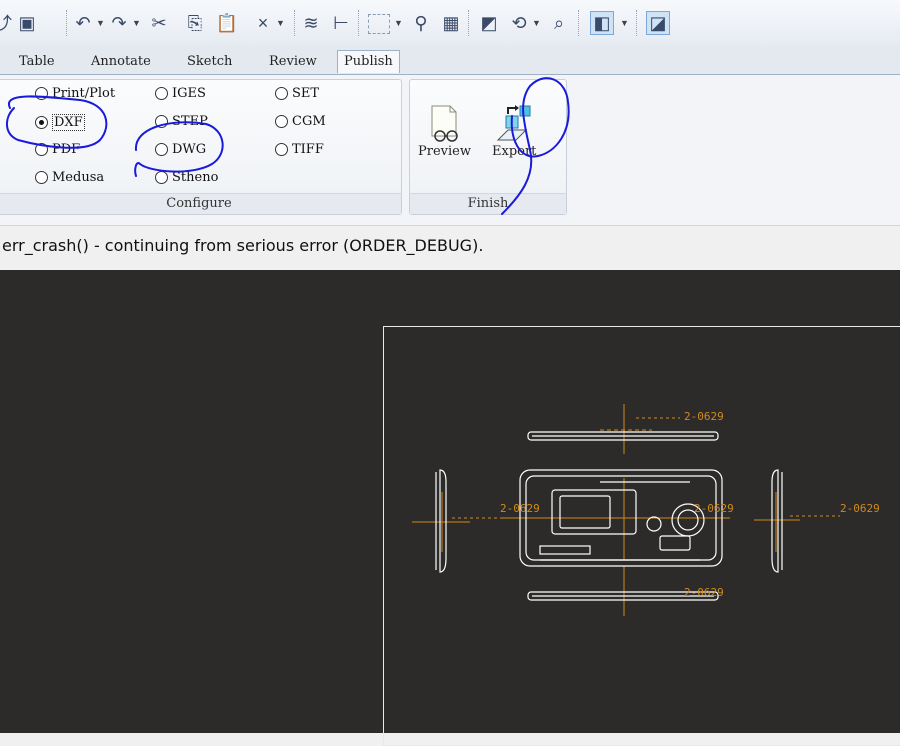 Image resolution: width=900 pixels, height=746 pixels. I want to click on radio-dwg-dot, so click(161, 149).